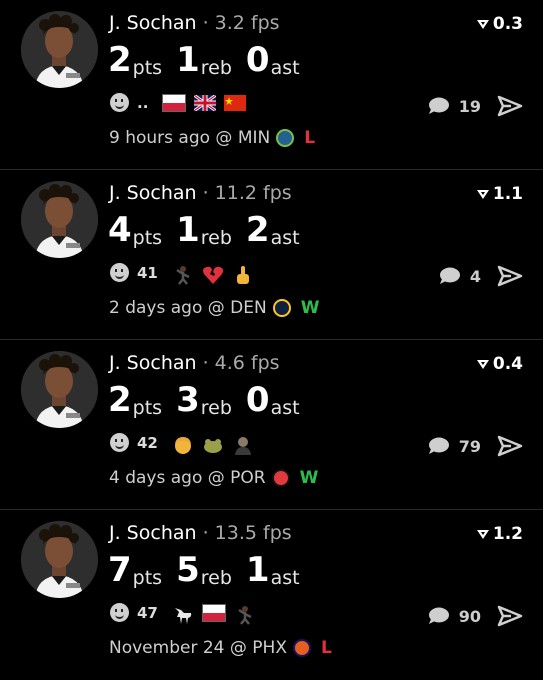  Describe the element at coordinates (281, 308) in the screenshot. I see `nuggets-logo-icon` at that location.